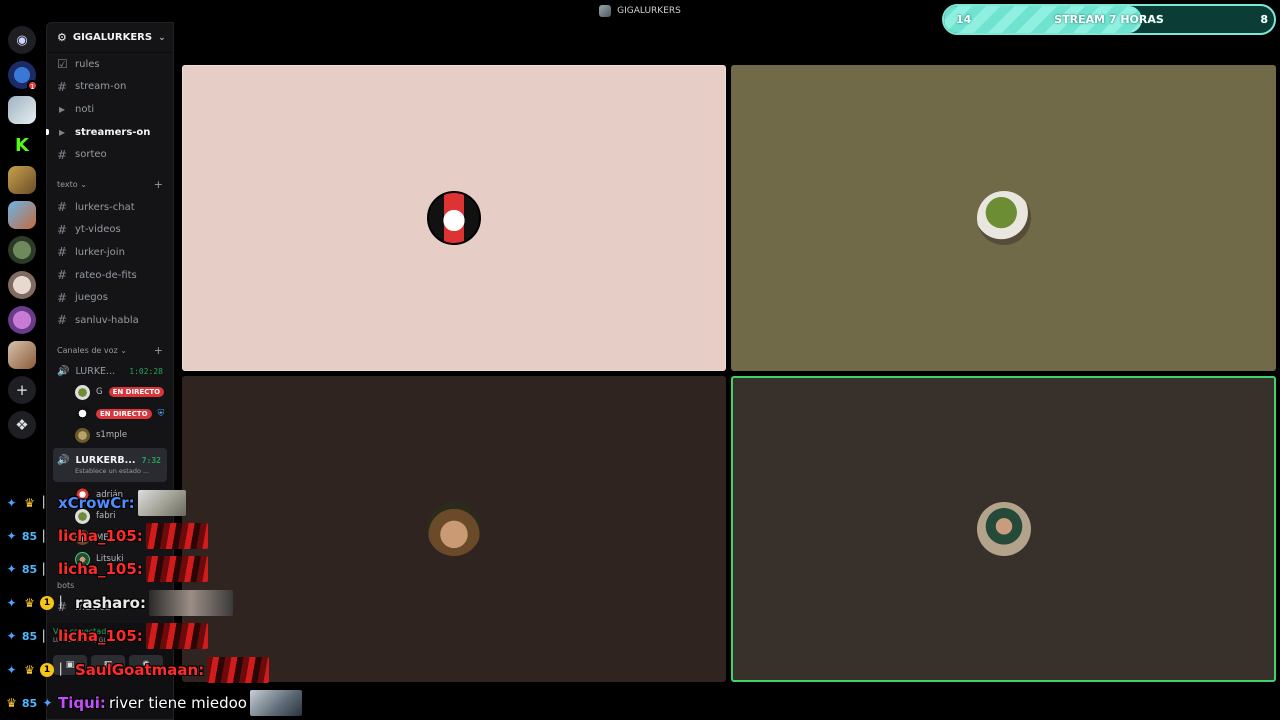 The height and width of the screenshot is (720, 1280). Describe the element at coordinates (110, 109) in the screenshot. I see `channel-noti: ▸ noti` at that location.